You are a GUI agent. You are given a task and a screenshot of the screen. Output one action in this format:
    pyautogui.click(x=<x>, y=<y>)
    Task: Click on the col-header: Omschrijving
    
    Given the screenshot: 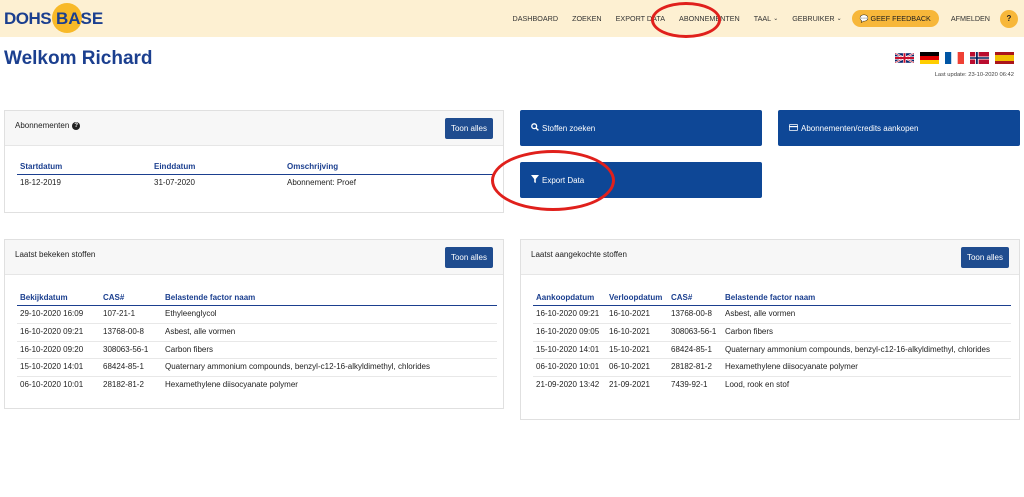 What is the action you would take?
    pyautogui.click(x=388, y=167)
    